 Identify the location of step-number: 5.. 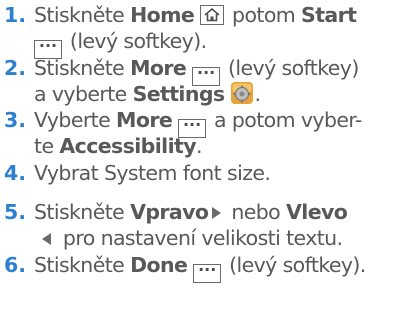
(15, 212).